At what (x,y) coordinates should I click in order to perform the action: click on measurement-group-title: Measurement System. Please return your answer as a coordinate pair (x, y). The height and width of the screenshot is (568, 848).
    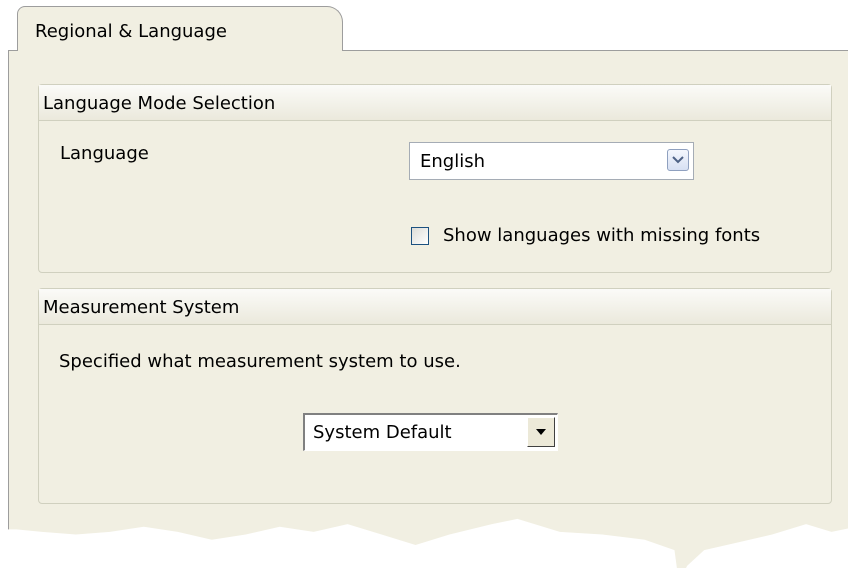
    Looking at the image, I should click on (435, 307).